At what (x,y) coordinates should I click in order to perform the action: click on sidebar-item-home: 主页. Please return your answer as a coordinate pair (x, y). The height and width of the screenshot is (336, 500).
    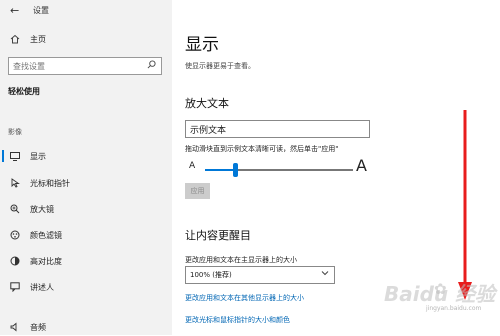
    Looking at the image, I should click on (86, 39).